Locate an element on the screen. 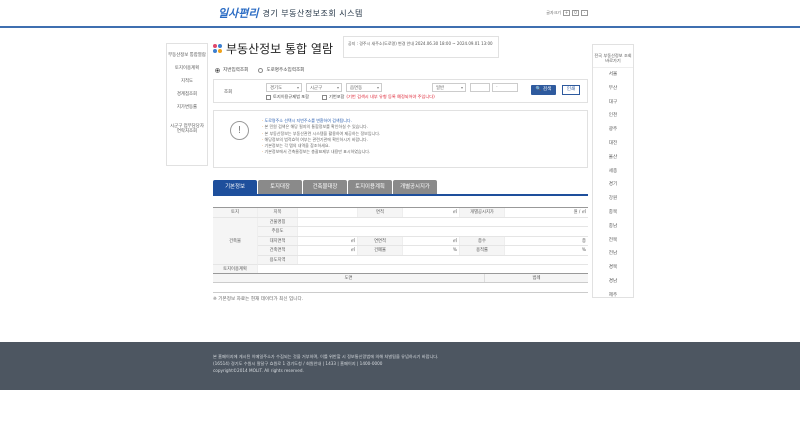 The height and width of the screenshot is (431, 800). search-button: 🔍 검색 is located at coordinates (543, 90).